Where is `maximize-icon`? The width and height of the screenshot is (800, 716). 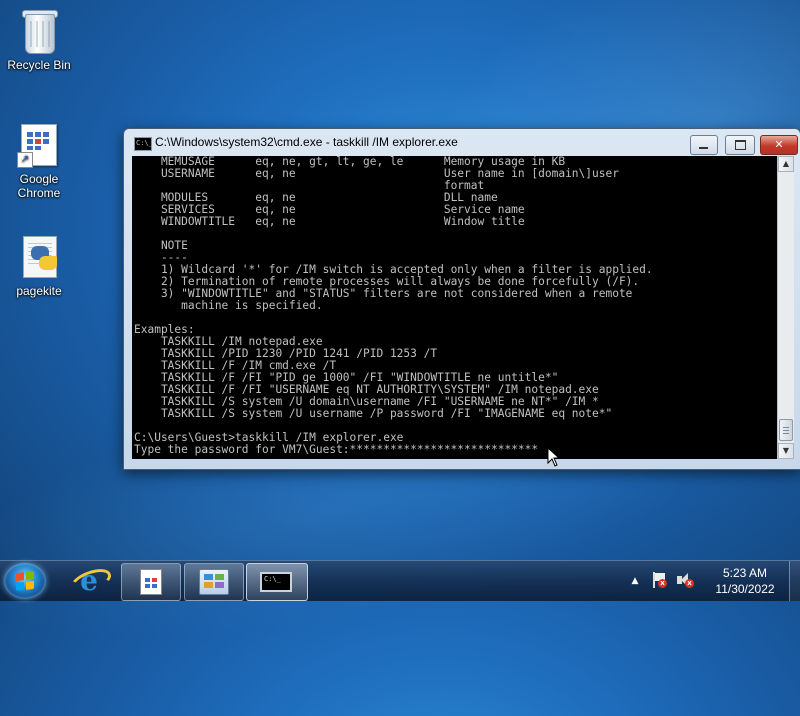
maximize-icon is located at coordinates (740, 145).